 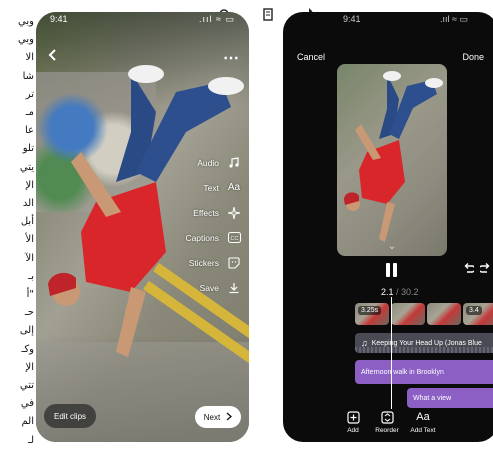 What do you see at coordinates (186, 162) in the screenshot?
I see `menu-item-audio: Audio` at bounding box center [186, 162].